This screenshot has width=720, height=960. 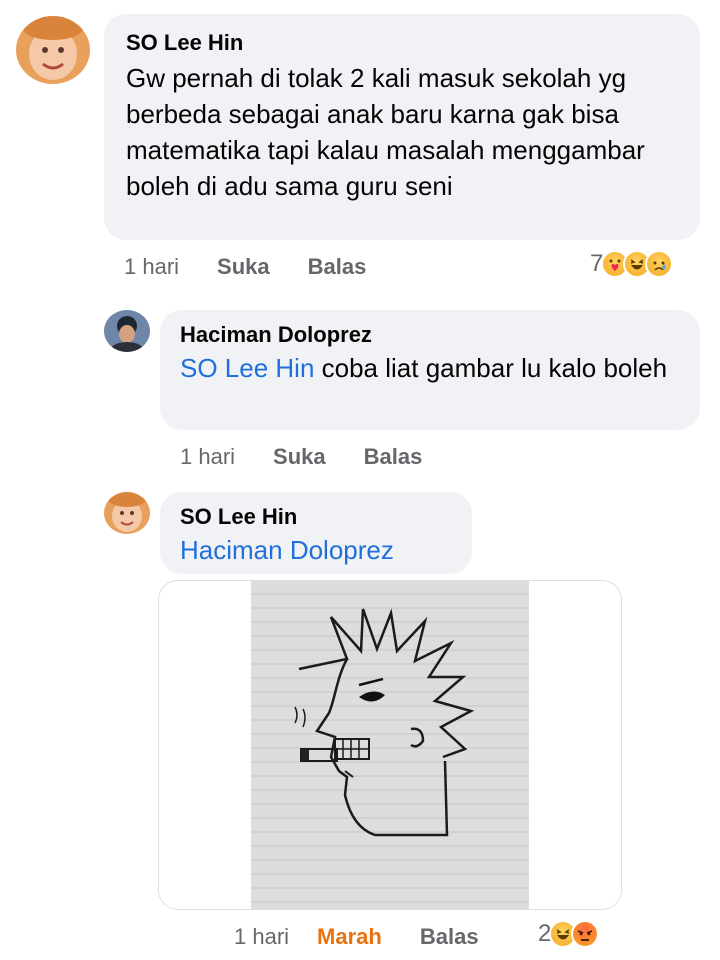 What do you see at coordinates (247, 368) in the screenshot?
I see `mention-link: SO Lee Hin` at bounding box center [247, 368].